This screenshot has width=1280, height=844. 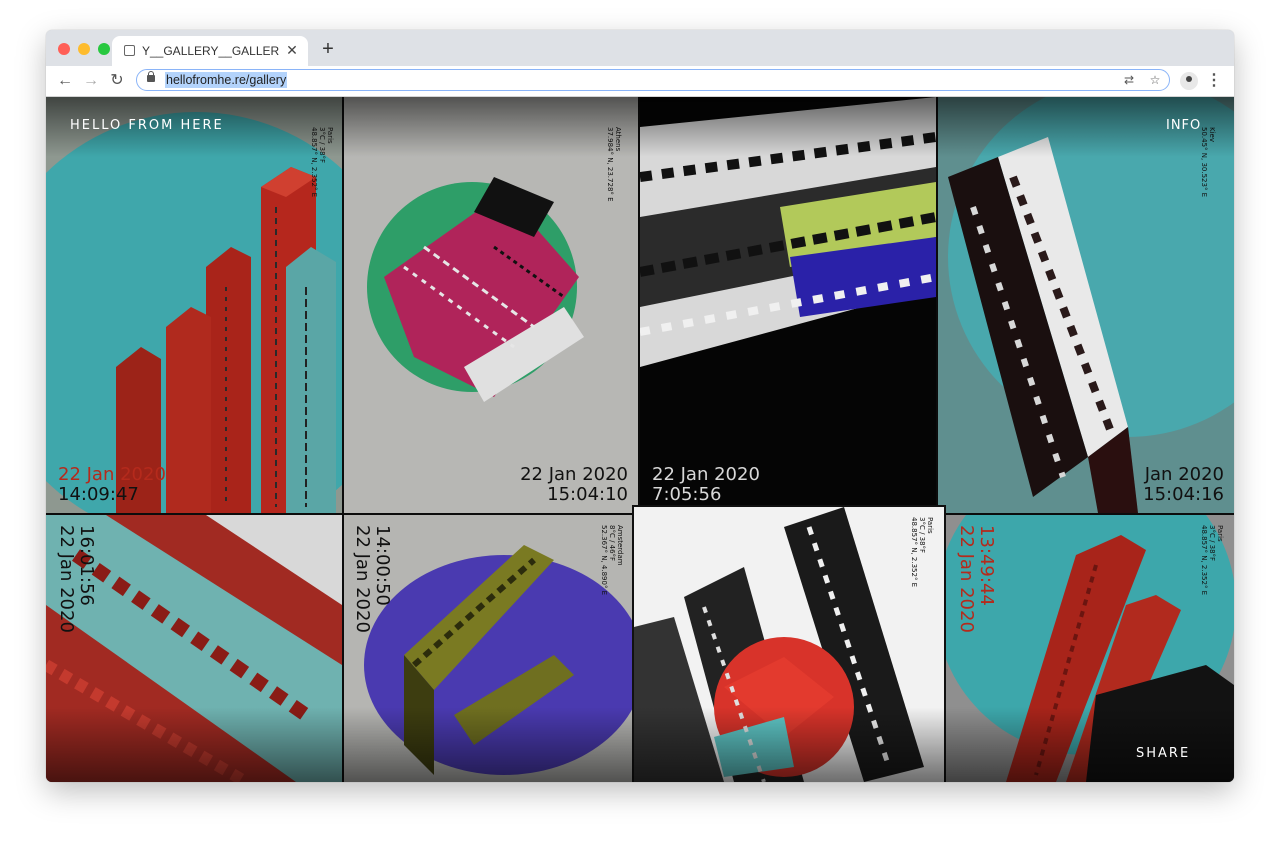 I want to click on tile-date: Jan 2020, so click(x=1184, y=474).